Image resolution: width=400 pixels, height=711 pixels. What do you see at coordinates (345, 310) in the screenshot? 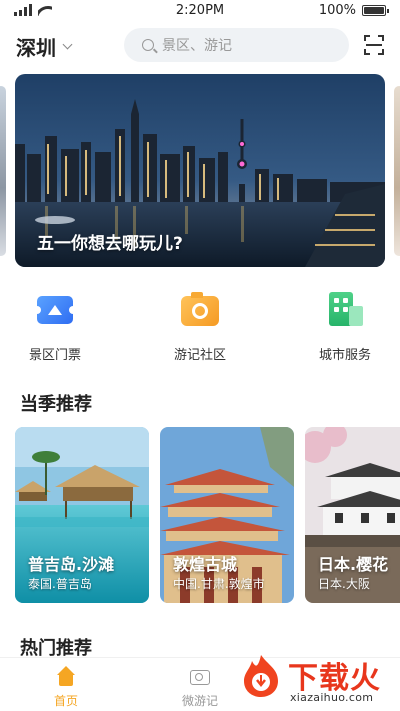
I see `building-icon` at bounding box center [345, 310].